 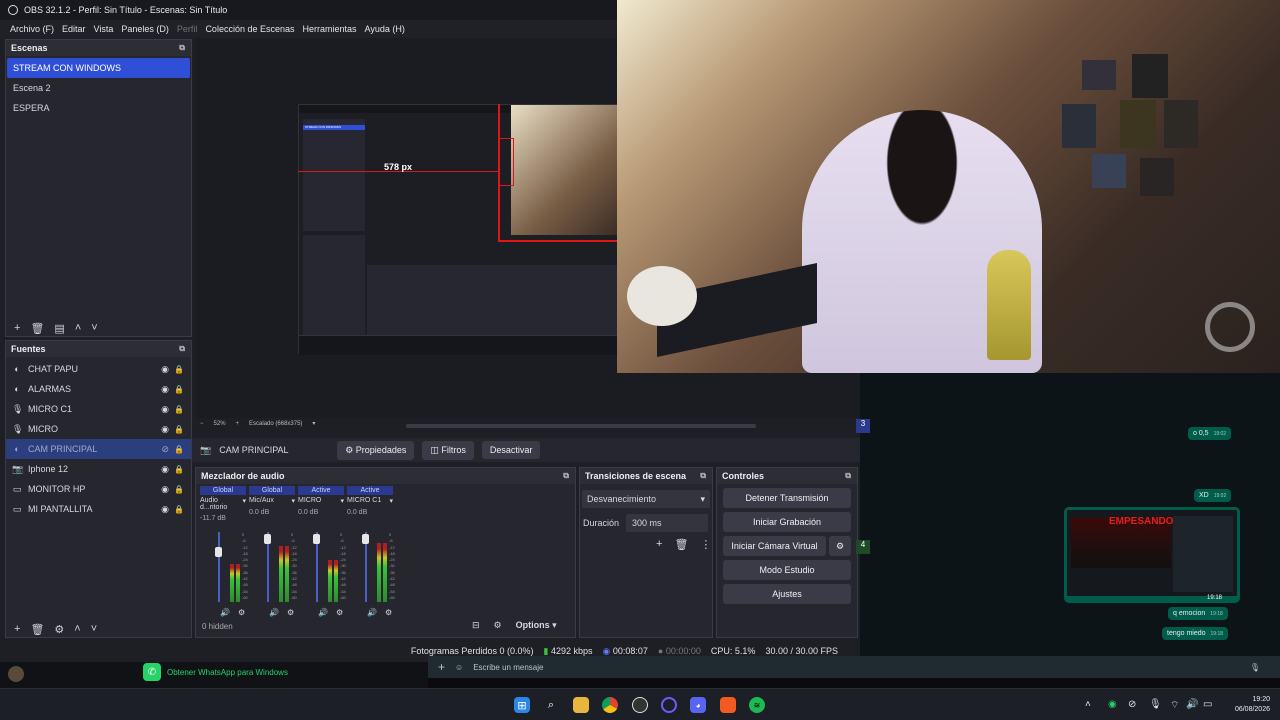 I want to click on browser-icon, so click(x=669, y=705).